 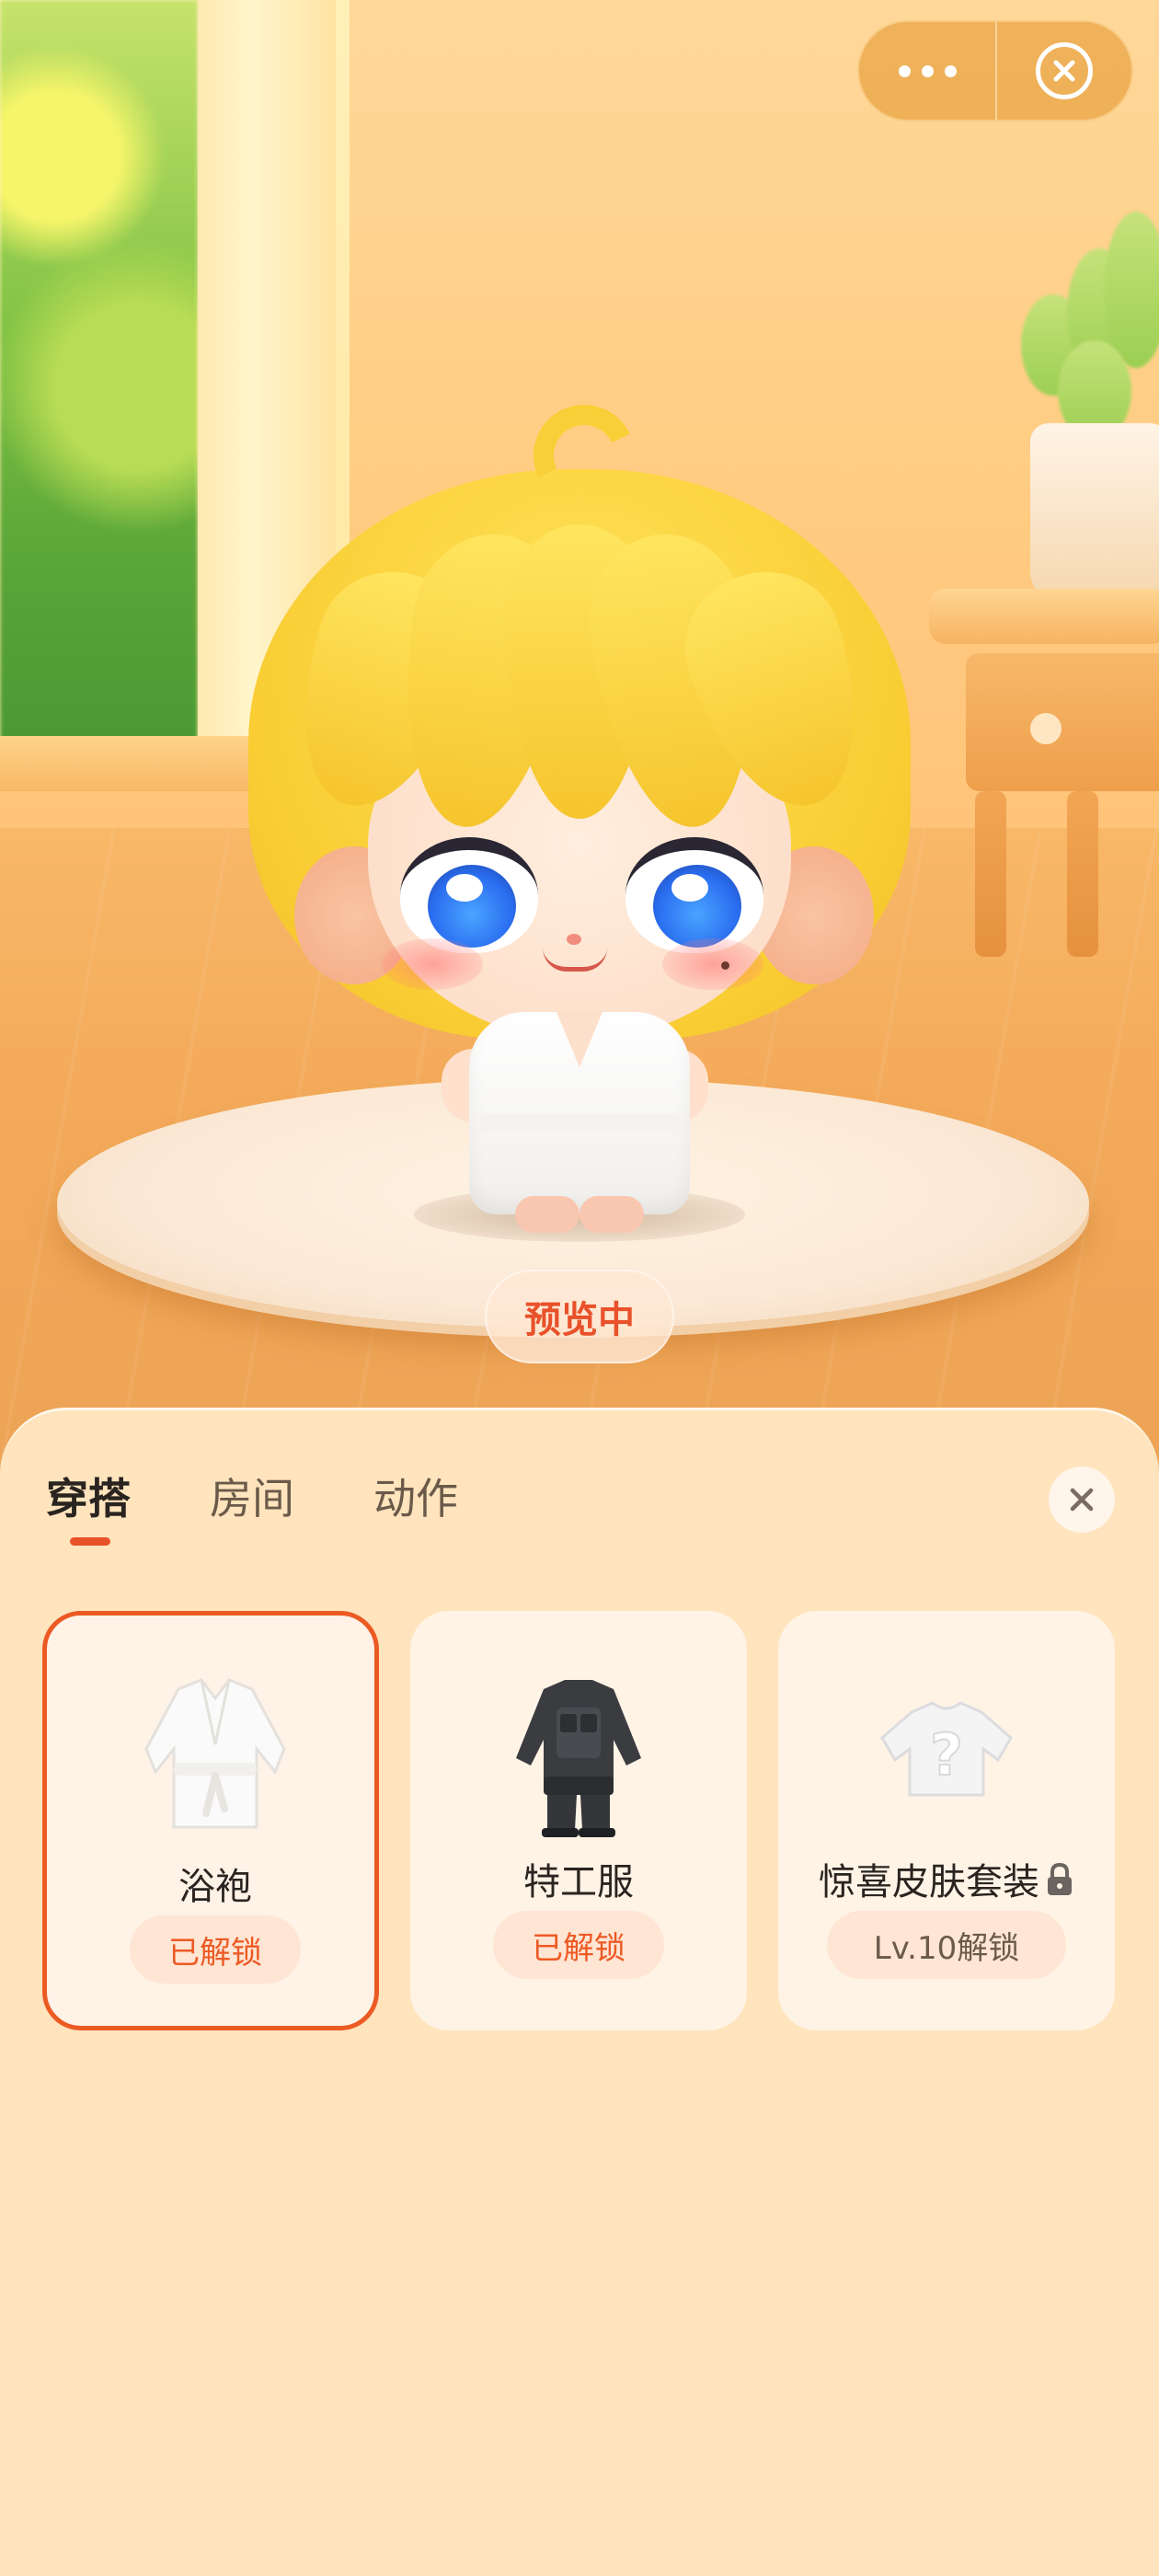 What do you see at coordinates (946, 1945) in the screenshot?
I see `unlock-status-badge: Lv.10解锁` at bounding box center [946, 1945].